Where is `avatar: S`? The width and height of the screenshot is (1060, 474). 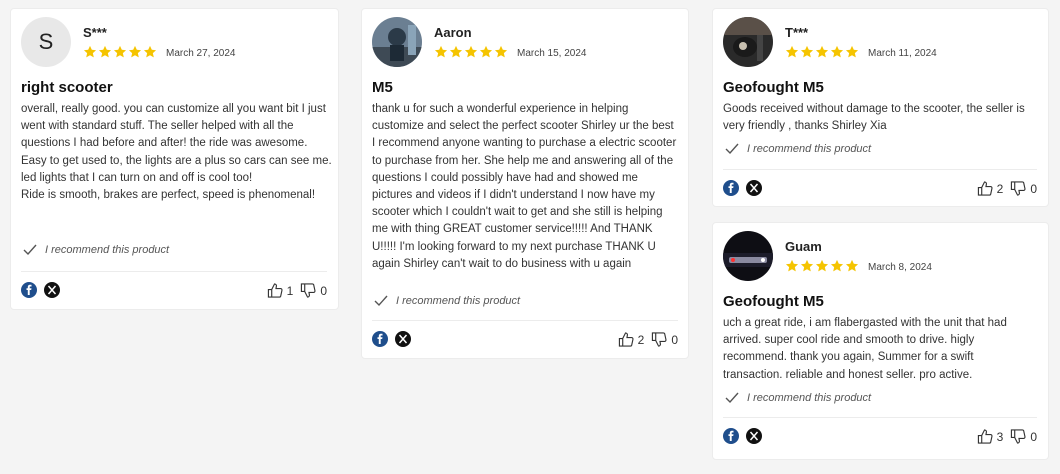
avatar: S is located at coordinates (46, 42).